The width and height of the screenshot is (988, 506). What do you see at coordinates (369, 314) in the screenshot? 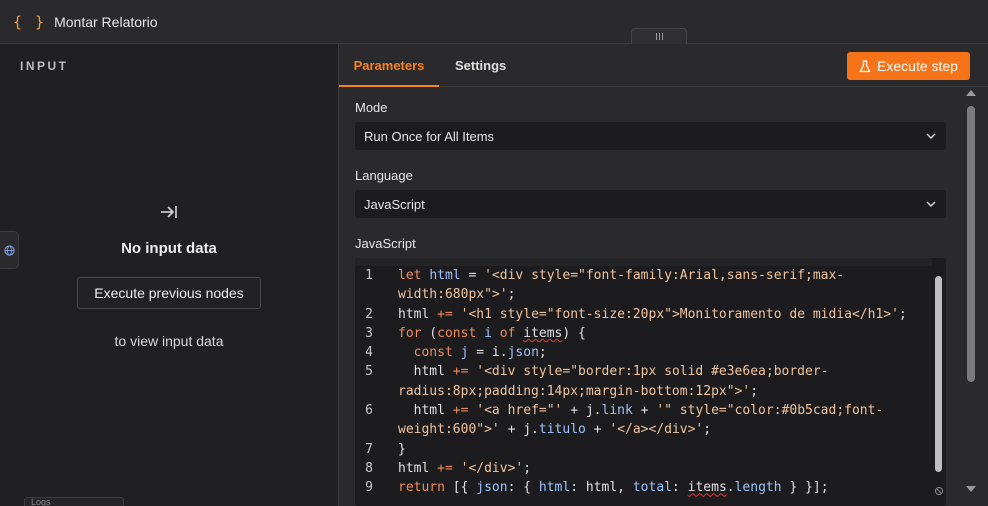
I see `line-number: 2` at bounding box center [369, 314].